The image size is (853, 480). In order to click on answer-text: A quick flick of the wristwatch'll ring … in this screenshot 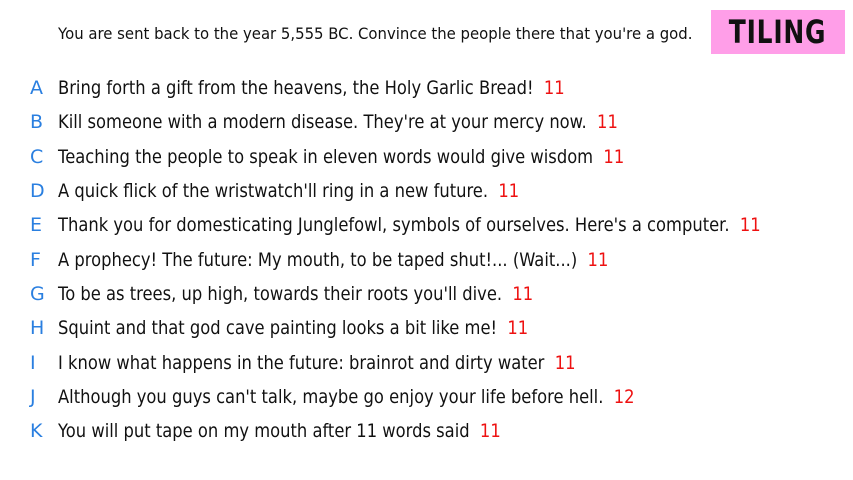, I will do `click(273, 191)`.